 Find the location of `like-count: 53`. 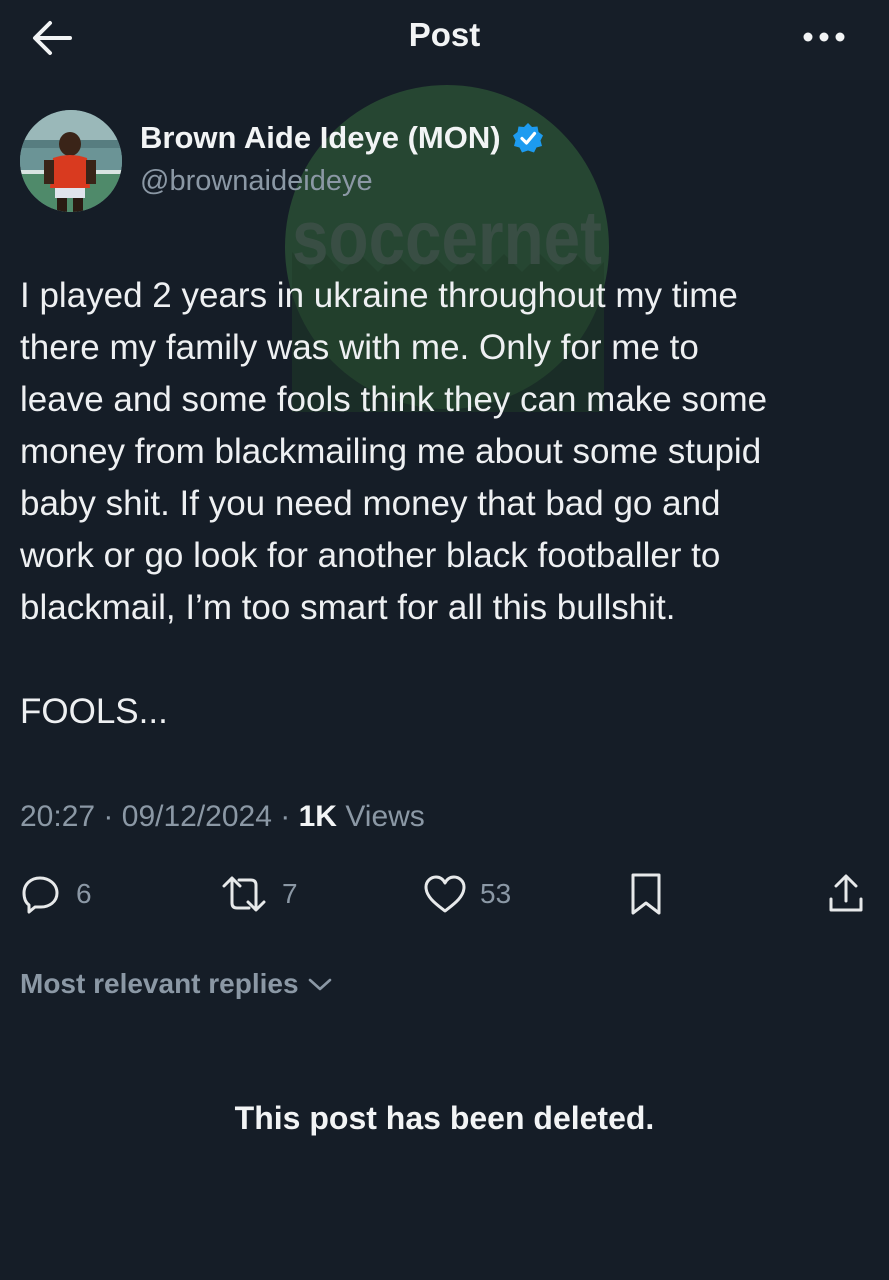

like-count: 53 is located at coordinates (496, 893).